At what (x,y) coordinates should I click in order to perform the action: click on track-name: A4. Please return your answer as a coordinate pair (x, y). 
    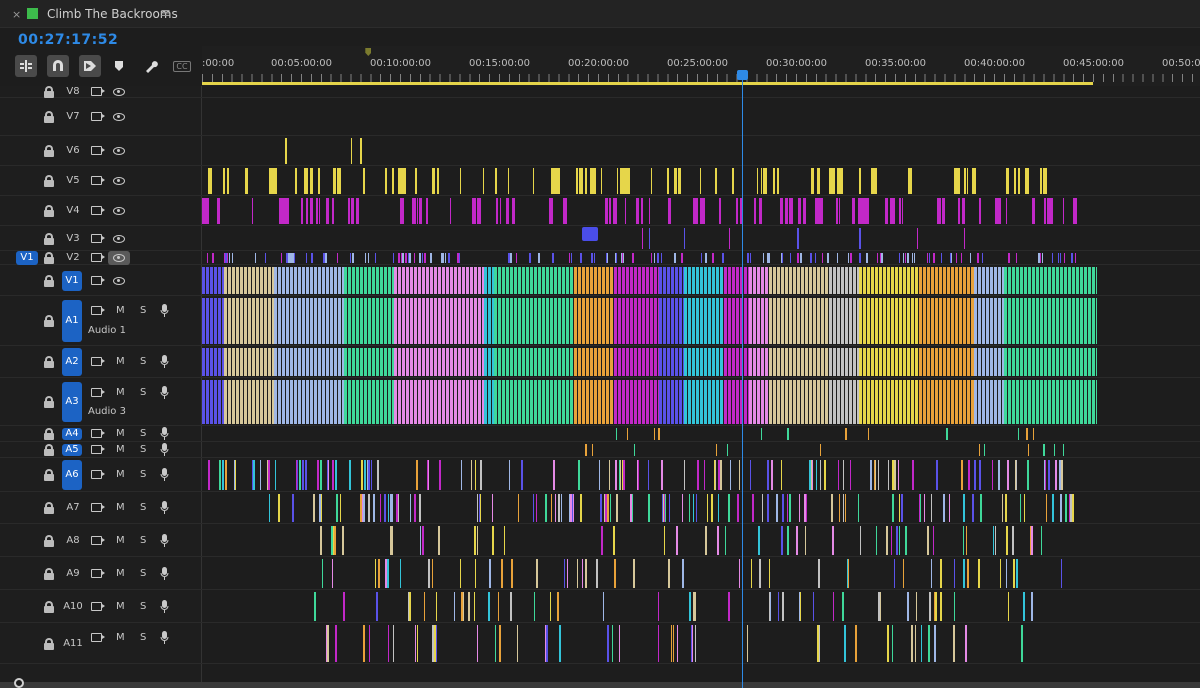
    Looking at the image, I should click on (72, 434).